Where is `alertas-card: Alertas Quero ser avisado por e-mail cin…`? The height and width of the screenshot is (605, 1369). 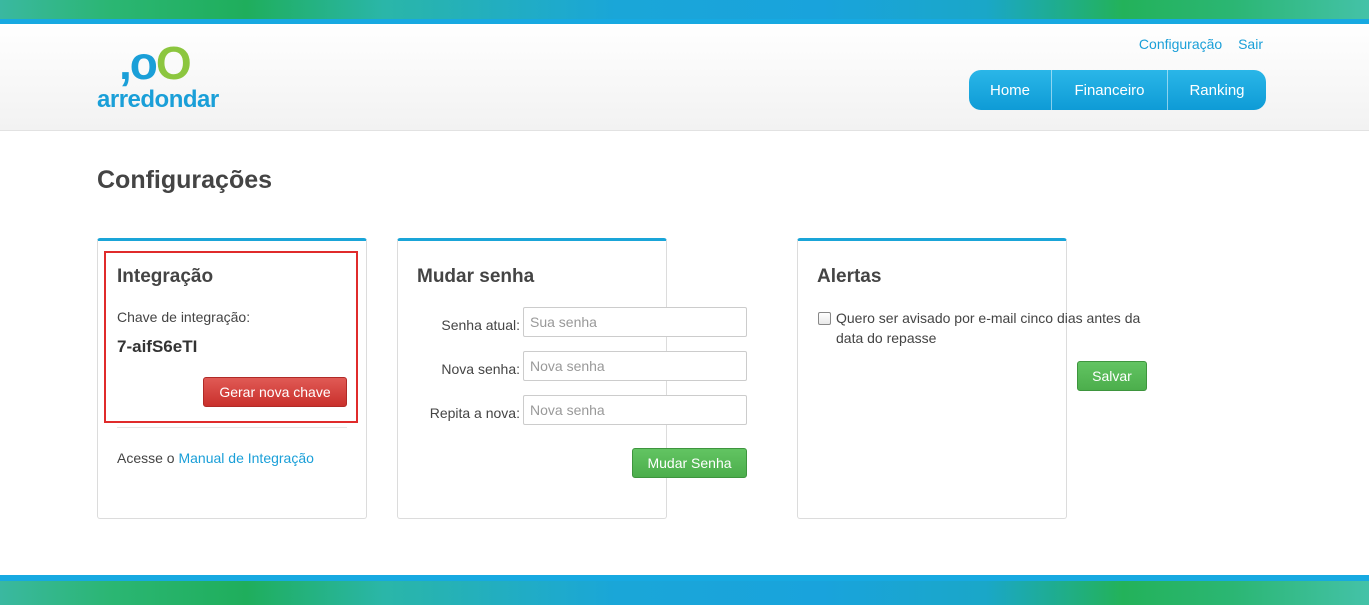 alertas-card: Alertas Quero ser avisado por e-mail cin… is located at coordinates (972, 378).